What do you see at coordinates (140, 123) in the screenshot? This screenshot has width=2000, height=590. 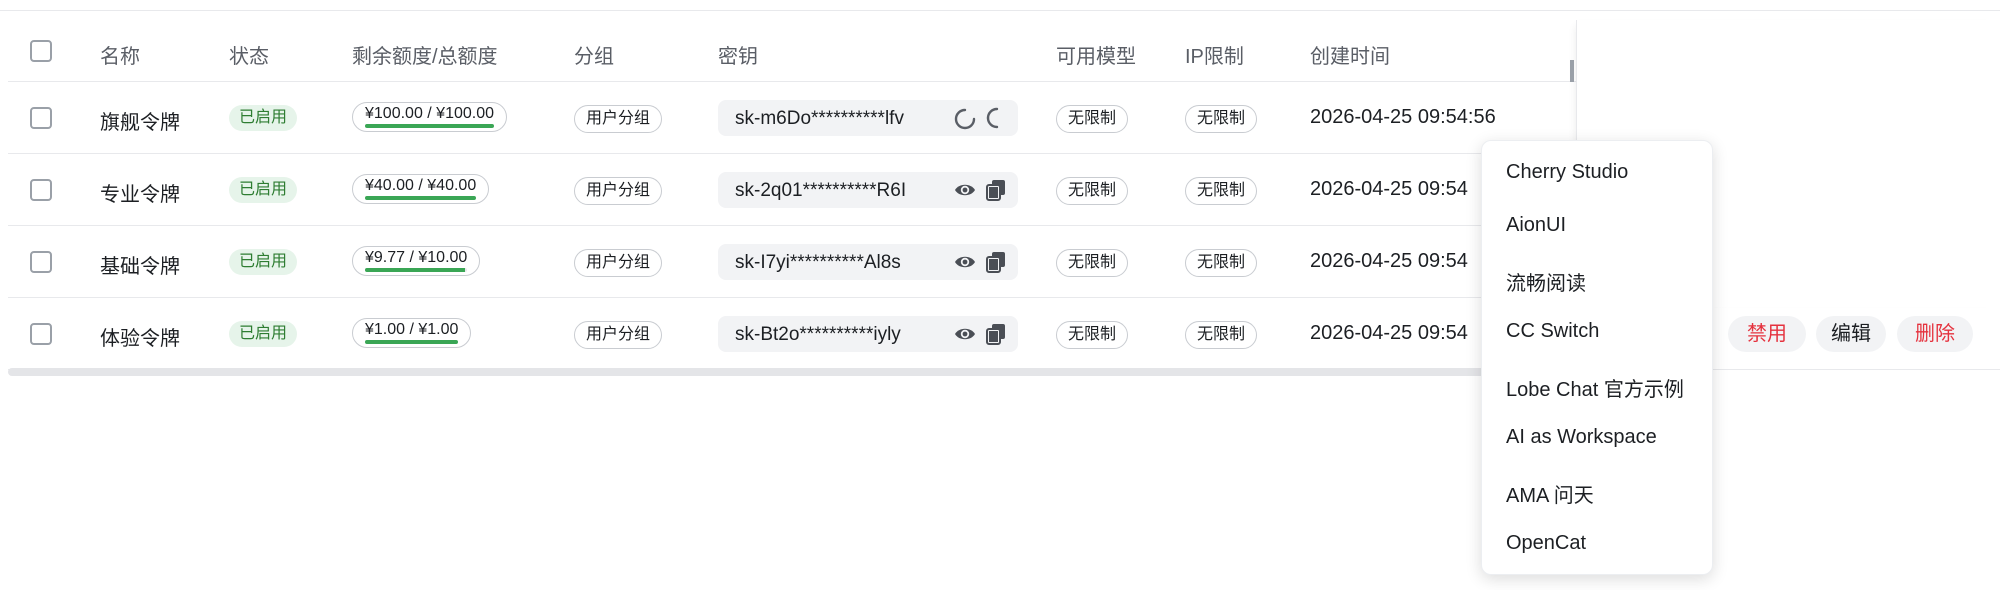 I see `token-name: 旗舰令牌` at bounding box center [140, 123].